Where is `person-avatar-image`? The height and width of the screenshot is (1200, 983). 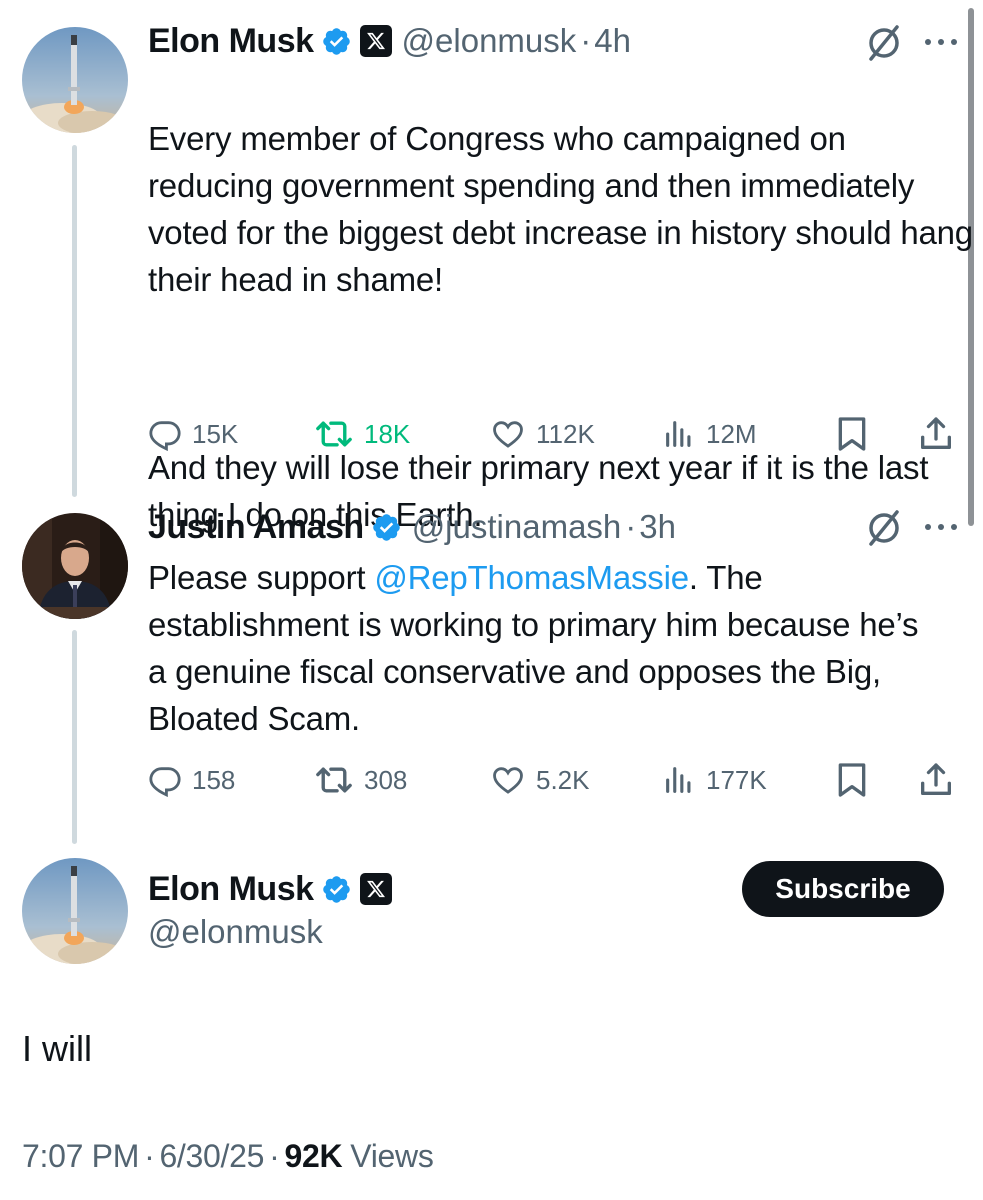
person-avatar-image is located at coordinates (75, 566).